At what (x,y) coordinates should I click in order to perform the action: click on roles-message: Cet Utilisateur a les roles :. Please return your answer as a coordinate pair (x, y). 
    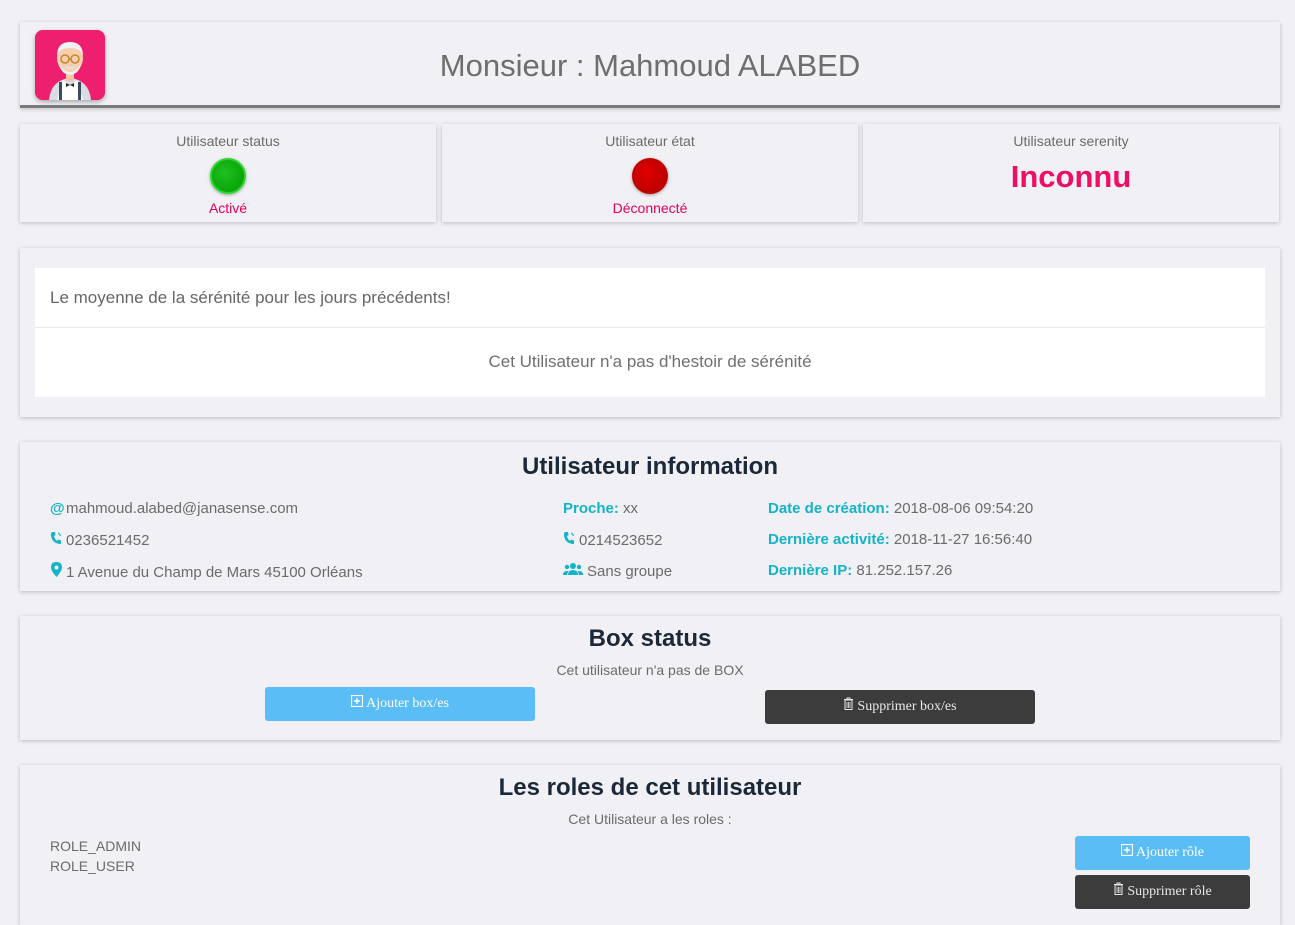
    Looking at the image, I should click on (650, 819).